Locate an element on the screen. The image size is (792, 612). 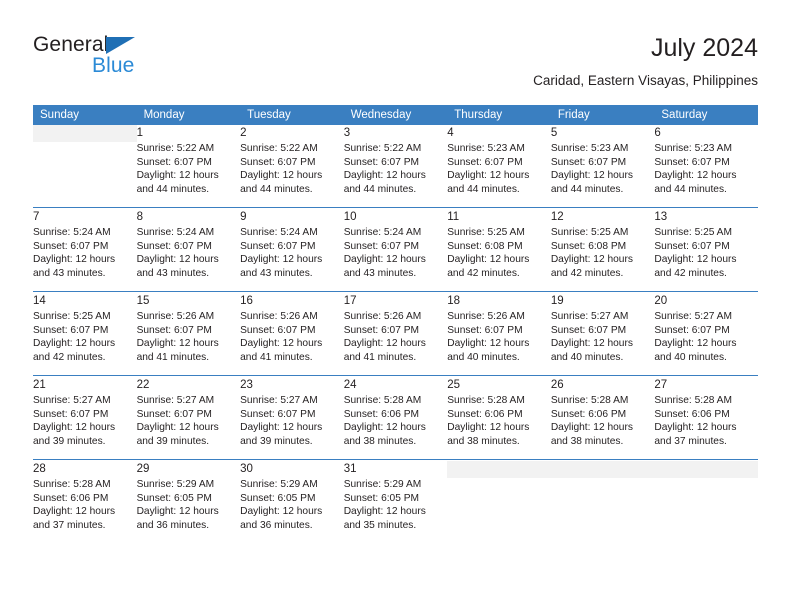
day-number: 26 is located at coordinates (602, 385).